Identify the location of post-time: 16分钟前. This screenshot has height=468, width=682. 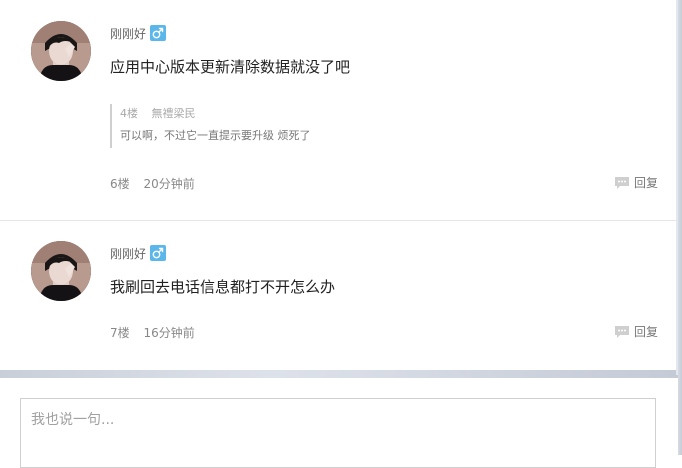
(169, 333).